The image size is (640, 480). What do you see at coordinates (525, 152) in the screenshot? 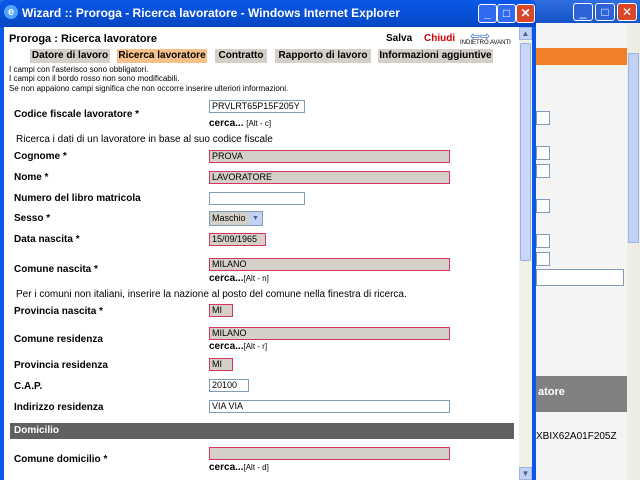
I see `scroll-thumb` at bounding box center [525, 152].